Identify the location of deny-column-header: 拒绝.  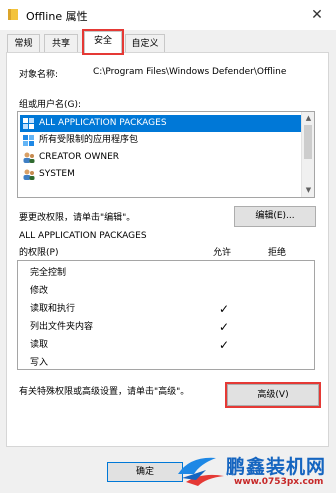
(277, 253).